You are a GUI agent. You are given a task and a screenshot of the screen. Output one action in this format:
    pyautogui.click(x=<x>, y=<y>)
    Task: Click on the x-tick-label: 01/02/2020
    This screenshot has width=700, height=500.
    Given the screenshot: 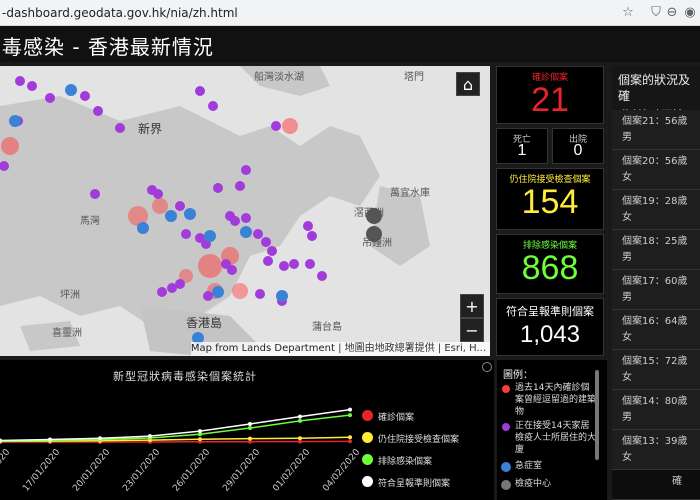 What is the action you would take?
    pyautogui.click(x=291, y=470)
    